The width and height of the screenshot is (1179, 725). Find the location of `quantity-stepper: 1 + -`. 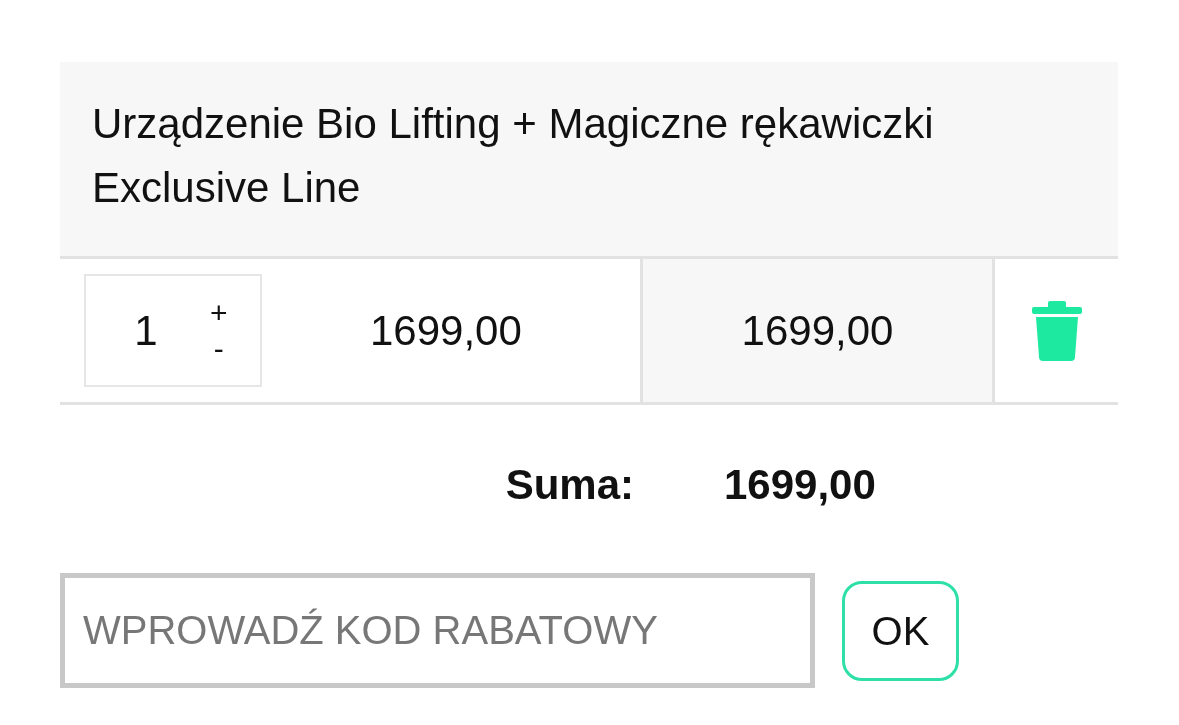

quantity-stepper: 1 + - is located at coordinates (173, 330).